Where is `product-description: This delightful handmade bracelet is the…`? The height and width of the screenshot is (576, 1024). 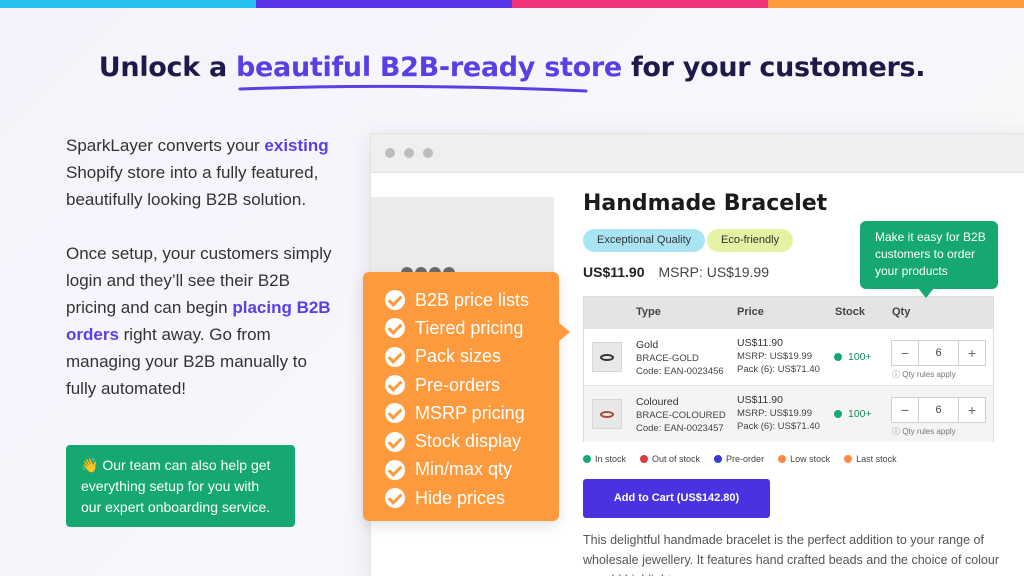
product-description: This delightful handmade bracelet is the… is located at coordinates (791, 554).